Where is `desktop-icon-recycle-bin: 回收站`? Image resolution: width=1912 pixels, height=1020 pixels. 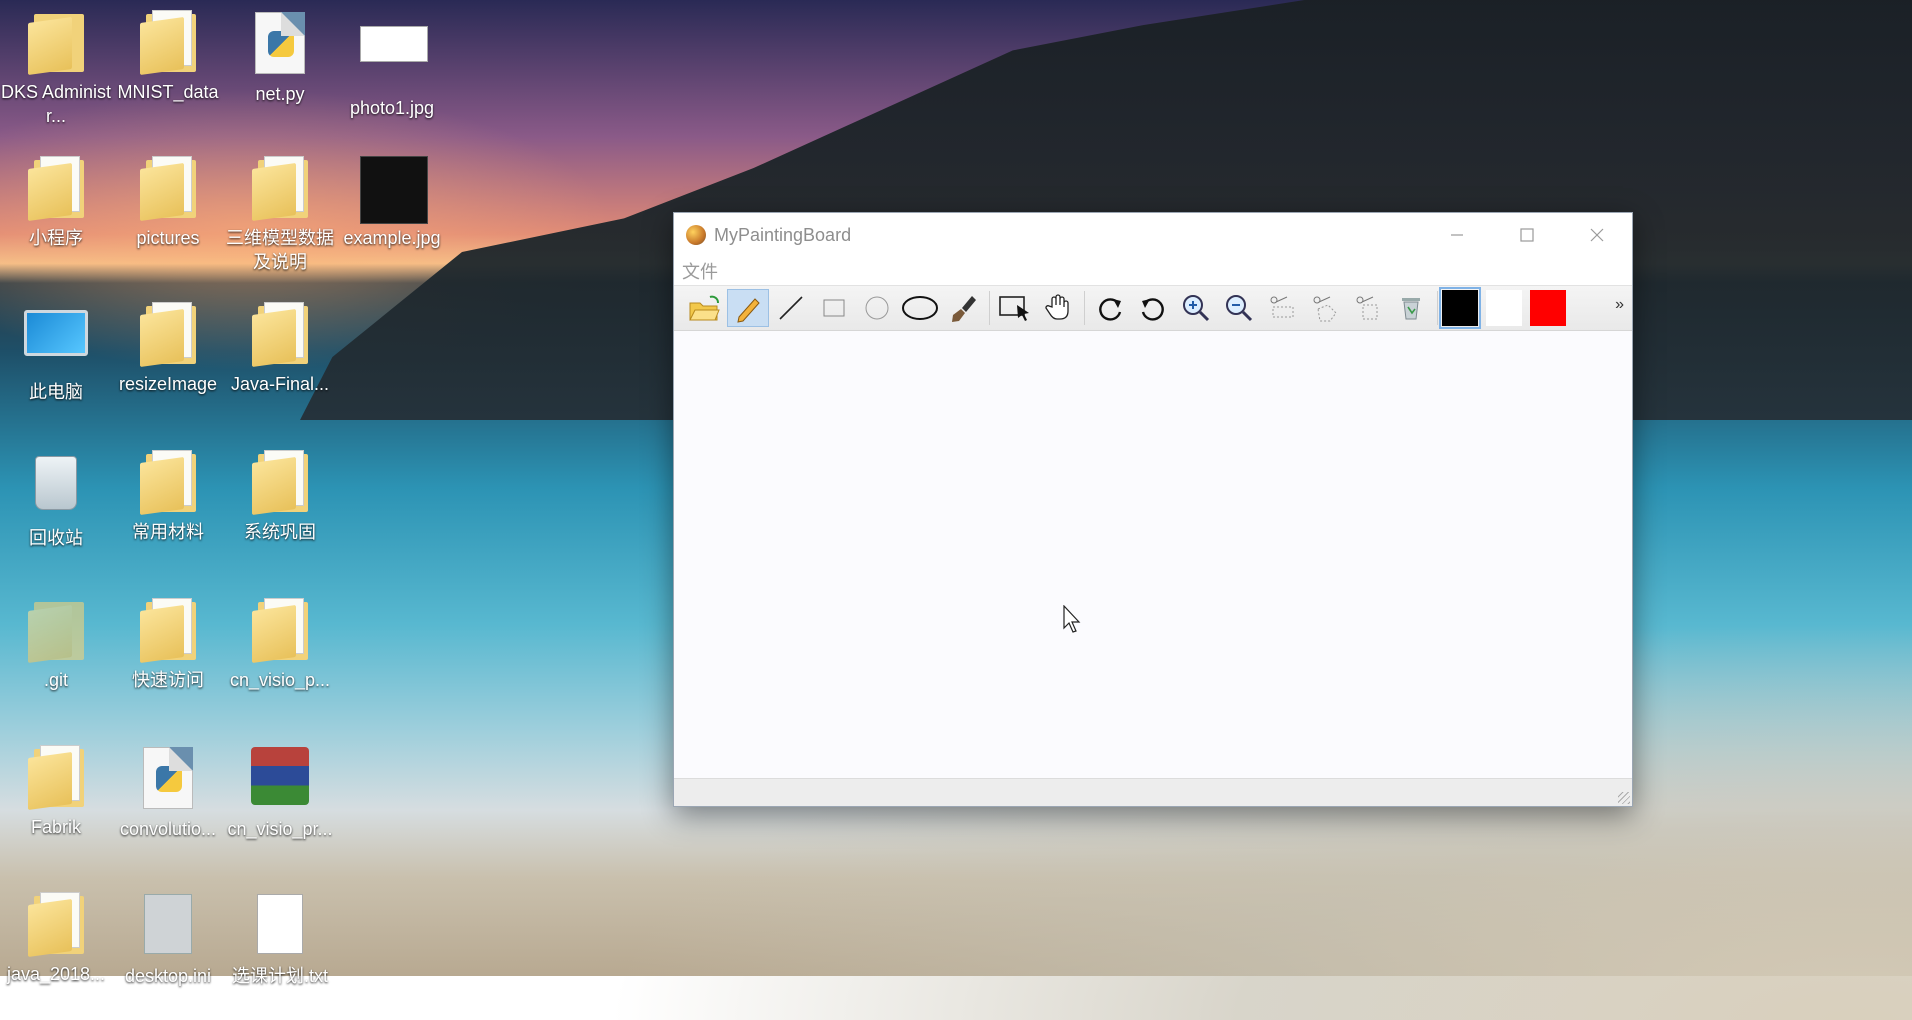
desktop-icon-recycle-bin: 回收站 is located at coordinates (56, 500).